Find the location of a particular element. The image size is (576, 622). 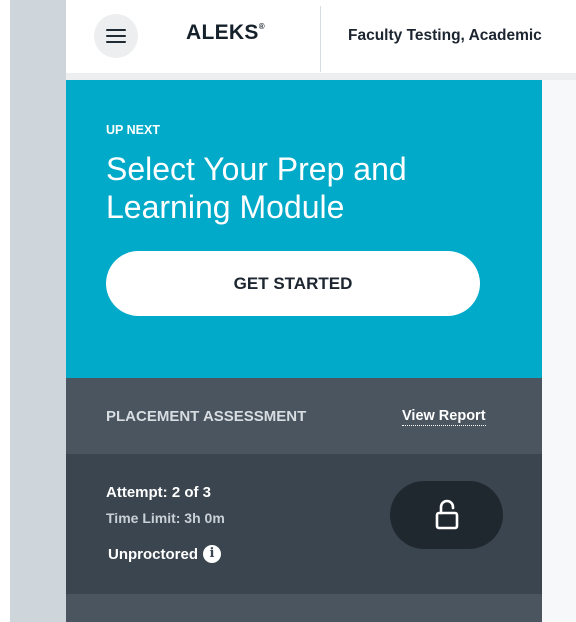

placement-assessment-header: PLACEMENT ASSESSMENT View Report is located at coordinates (304, 416).